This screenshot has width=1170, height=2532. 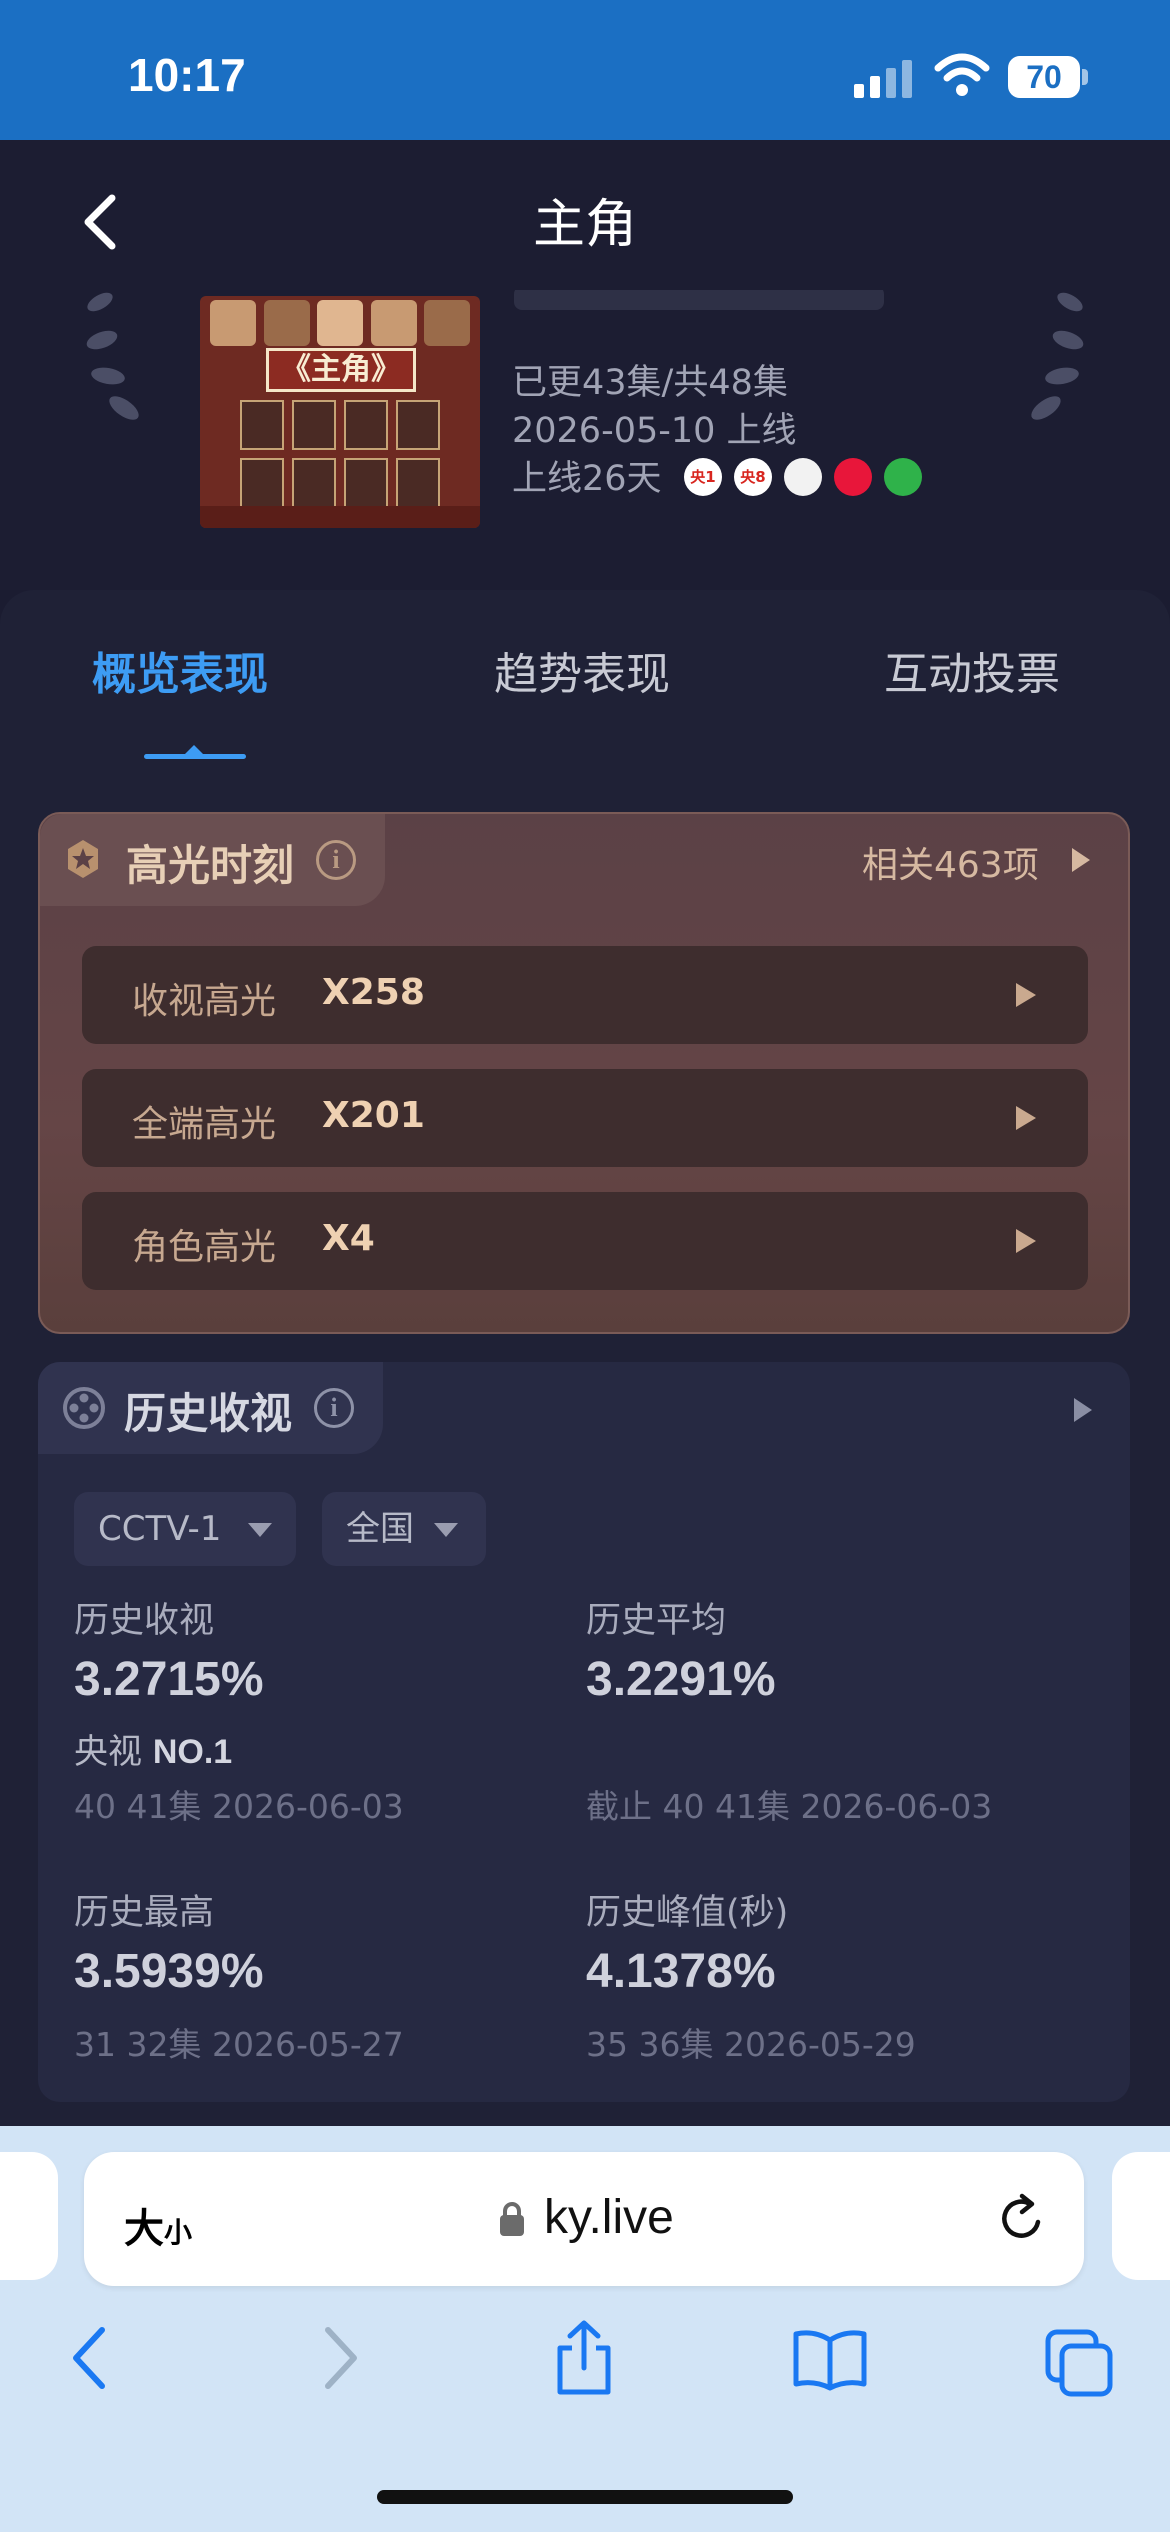 What do you see at coordinates (656, 1621) in the screenshot?
I see `stat-label: 历史平均` at bounding box center [656, 1621].